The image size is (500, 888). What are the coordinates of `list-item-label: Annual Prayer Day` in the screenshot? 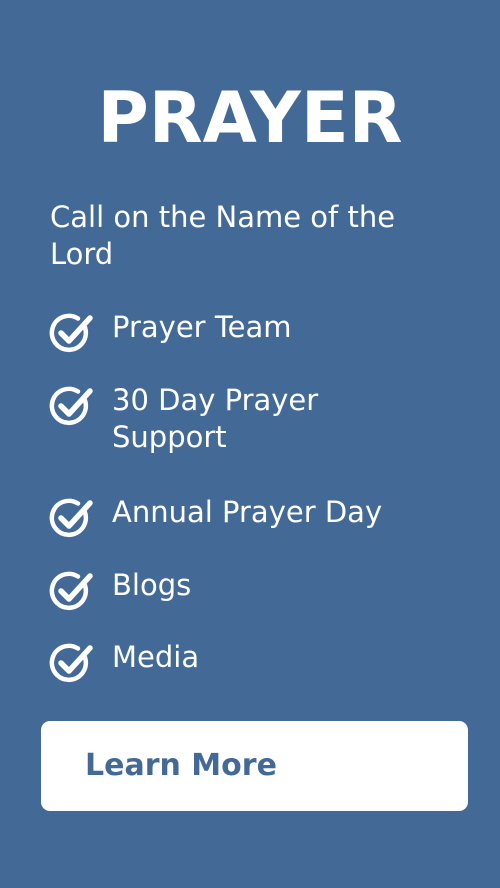 It's located at (247, 512).